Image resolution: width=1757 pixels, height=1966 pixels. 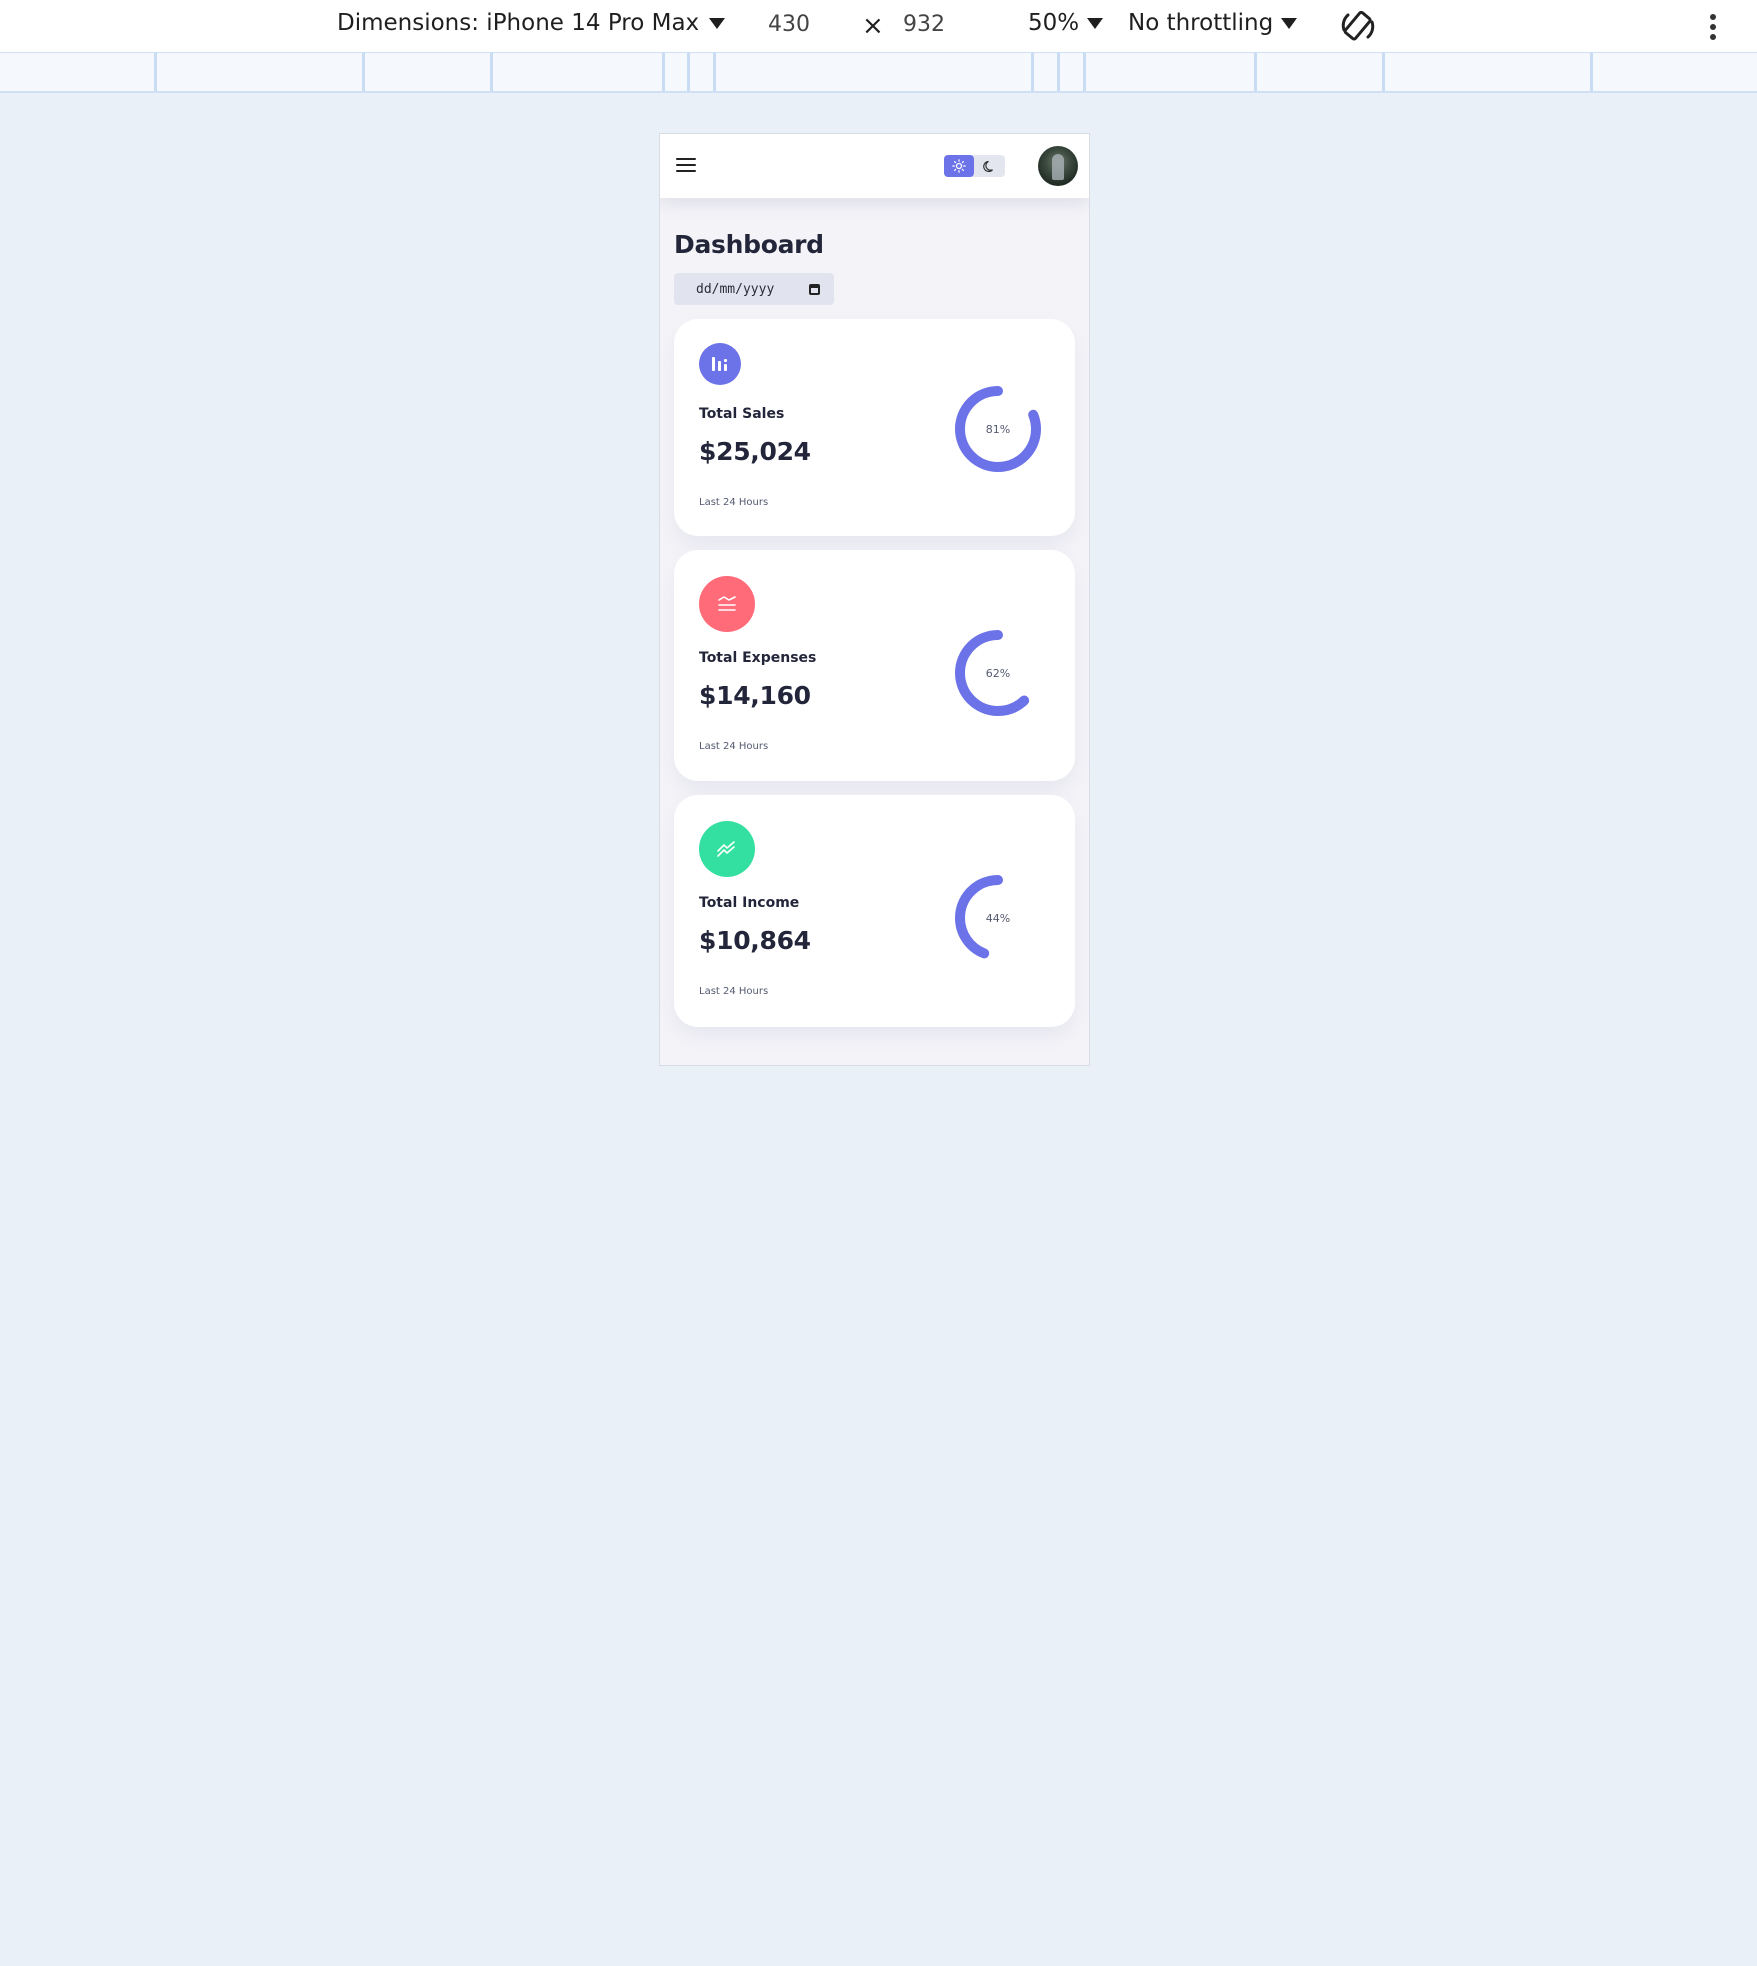 I want to click on card-label: Total Income, so click(x=749, y=903).